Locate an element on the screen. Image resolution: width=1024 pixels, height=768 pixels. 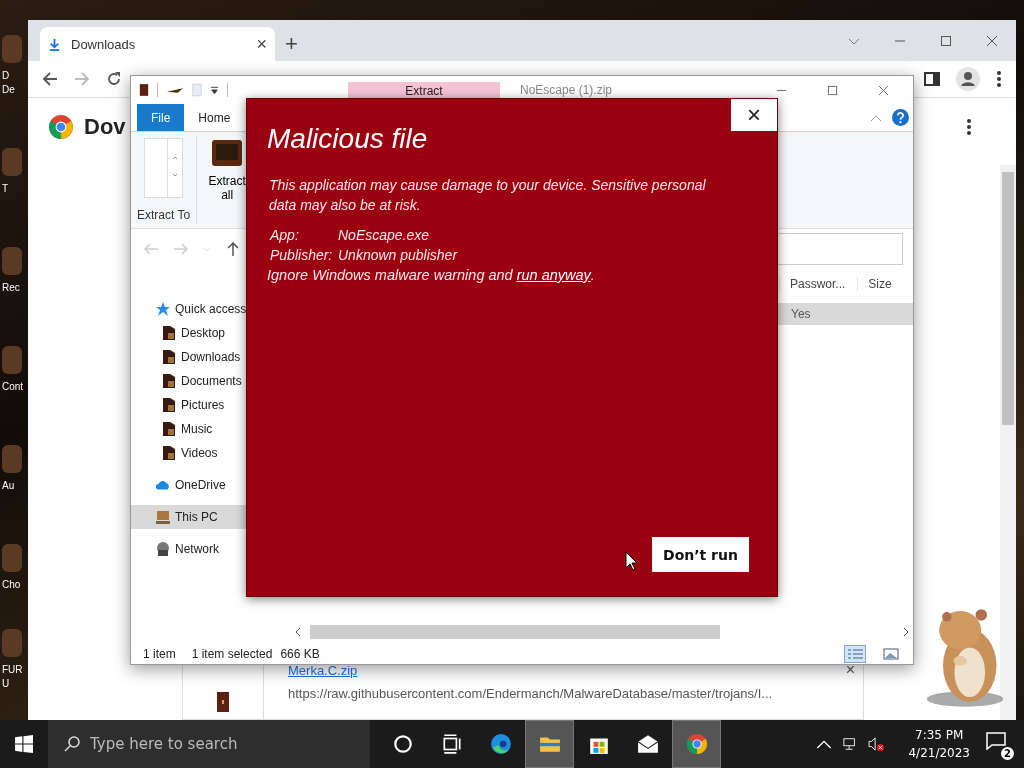
profile-icon is located at coordinates (968, 79).